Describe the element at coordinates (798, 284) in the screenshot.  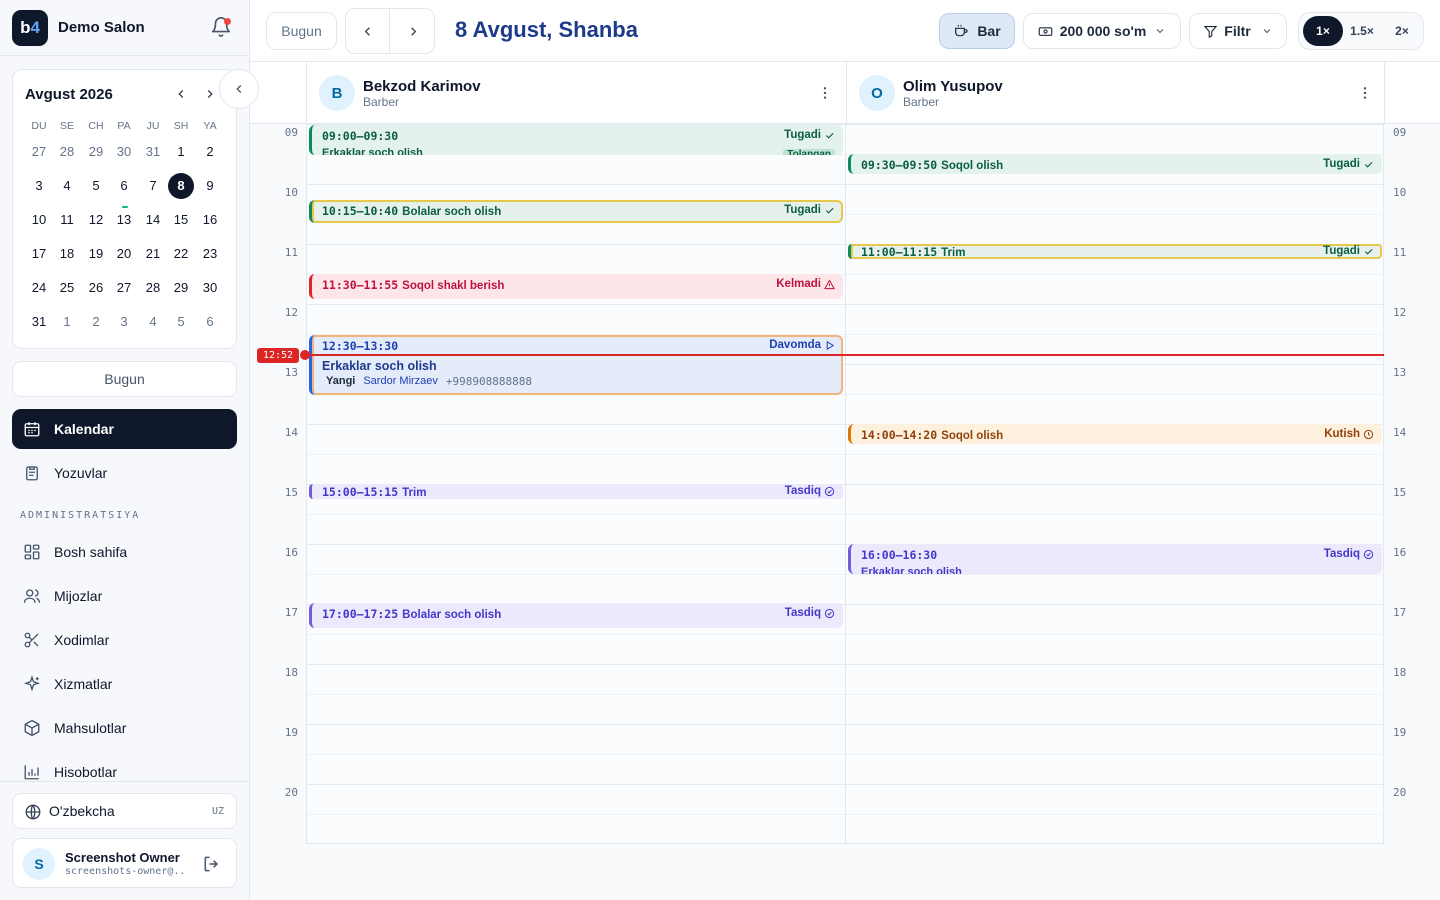
I see `status-label: Kelmadi` at that location.